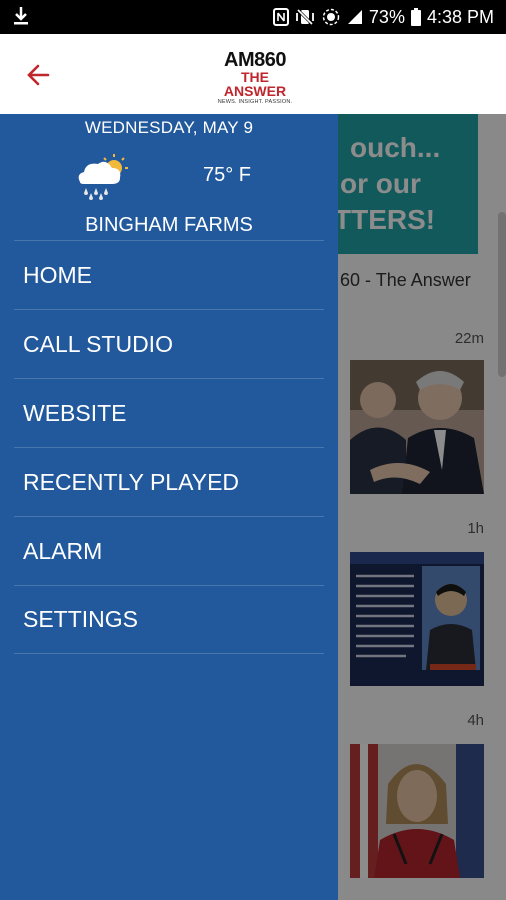 Image resolution: width=506 pixels, height=900 pixels. I want to click on station-logo: AM860 THE ANSWER NEWS. INSIGHT. PASSION., so click(255, 77).